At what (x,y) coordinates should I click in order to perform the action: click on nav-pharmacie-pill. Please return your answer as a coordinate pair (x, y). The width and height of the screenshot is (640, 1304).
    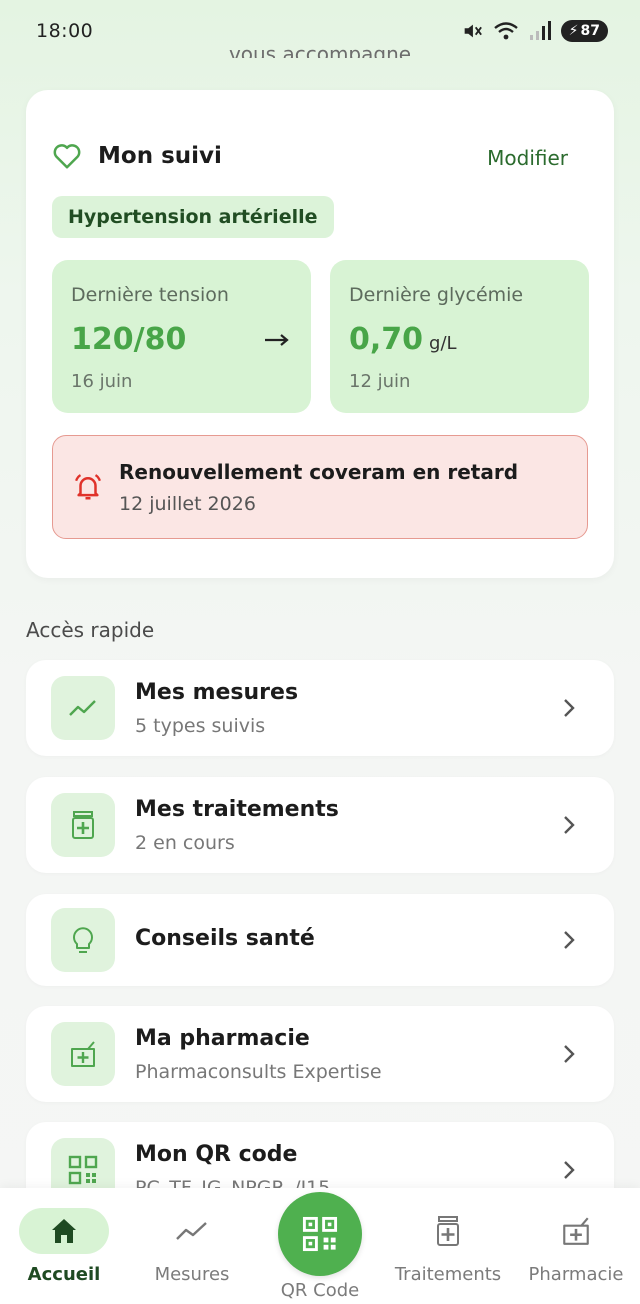
    Looking at the image, I should click on (576, 1231).